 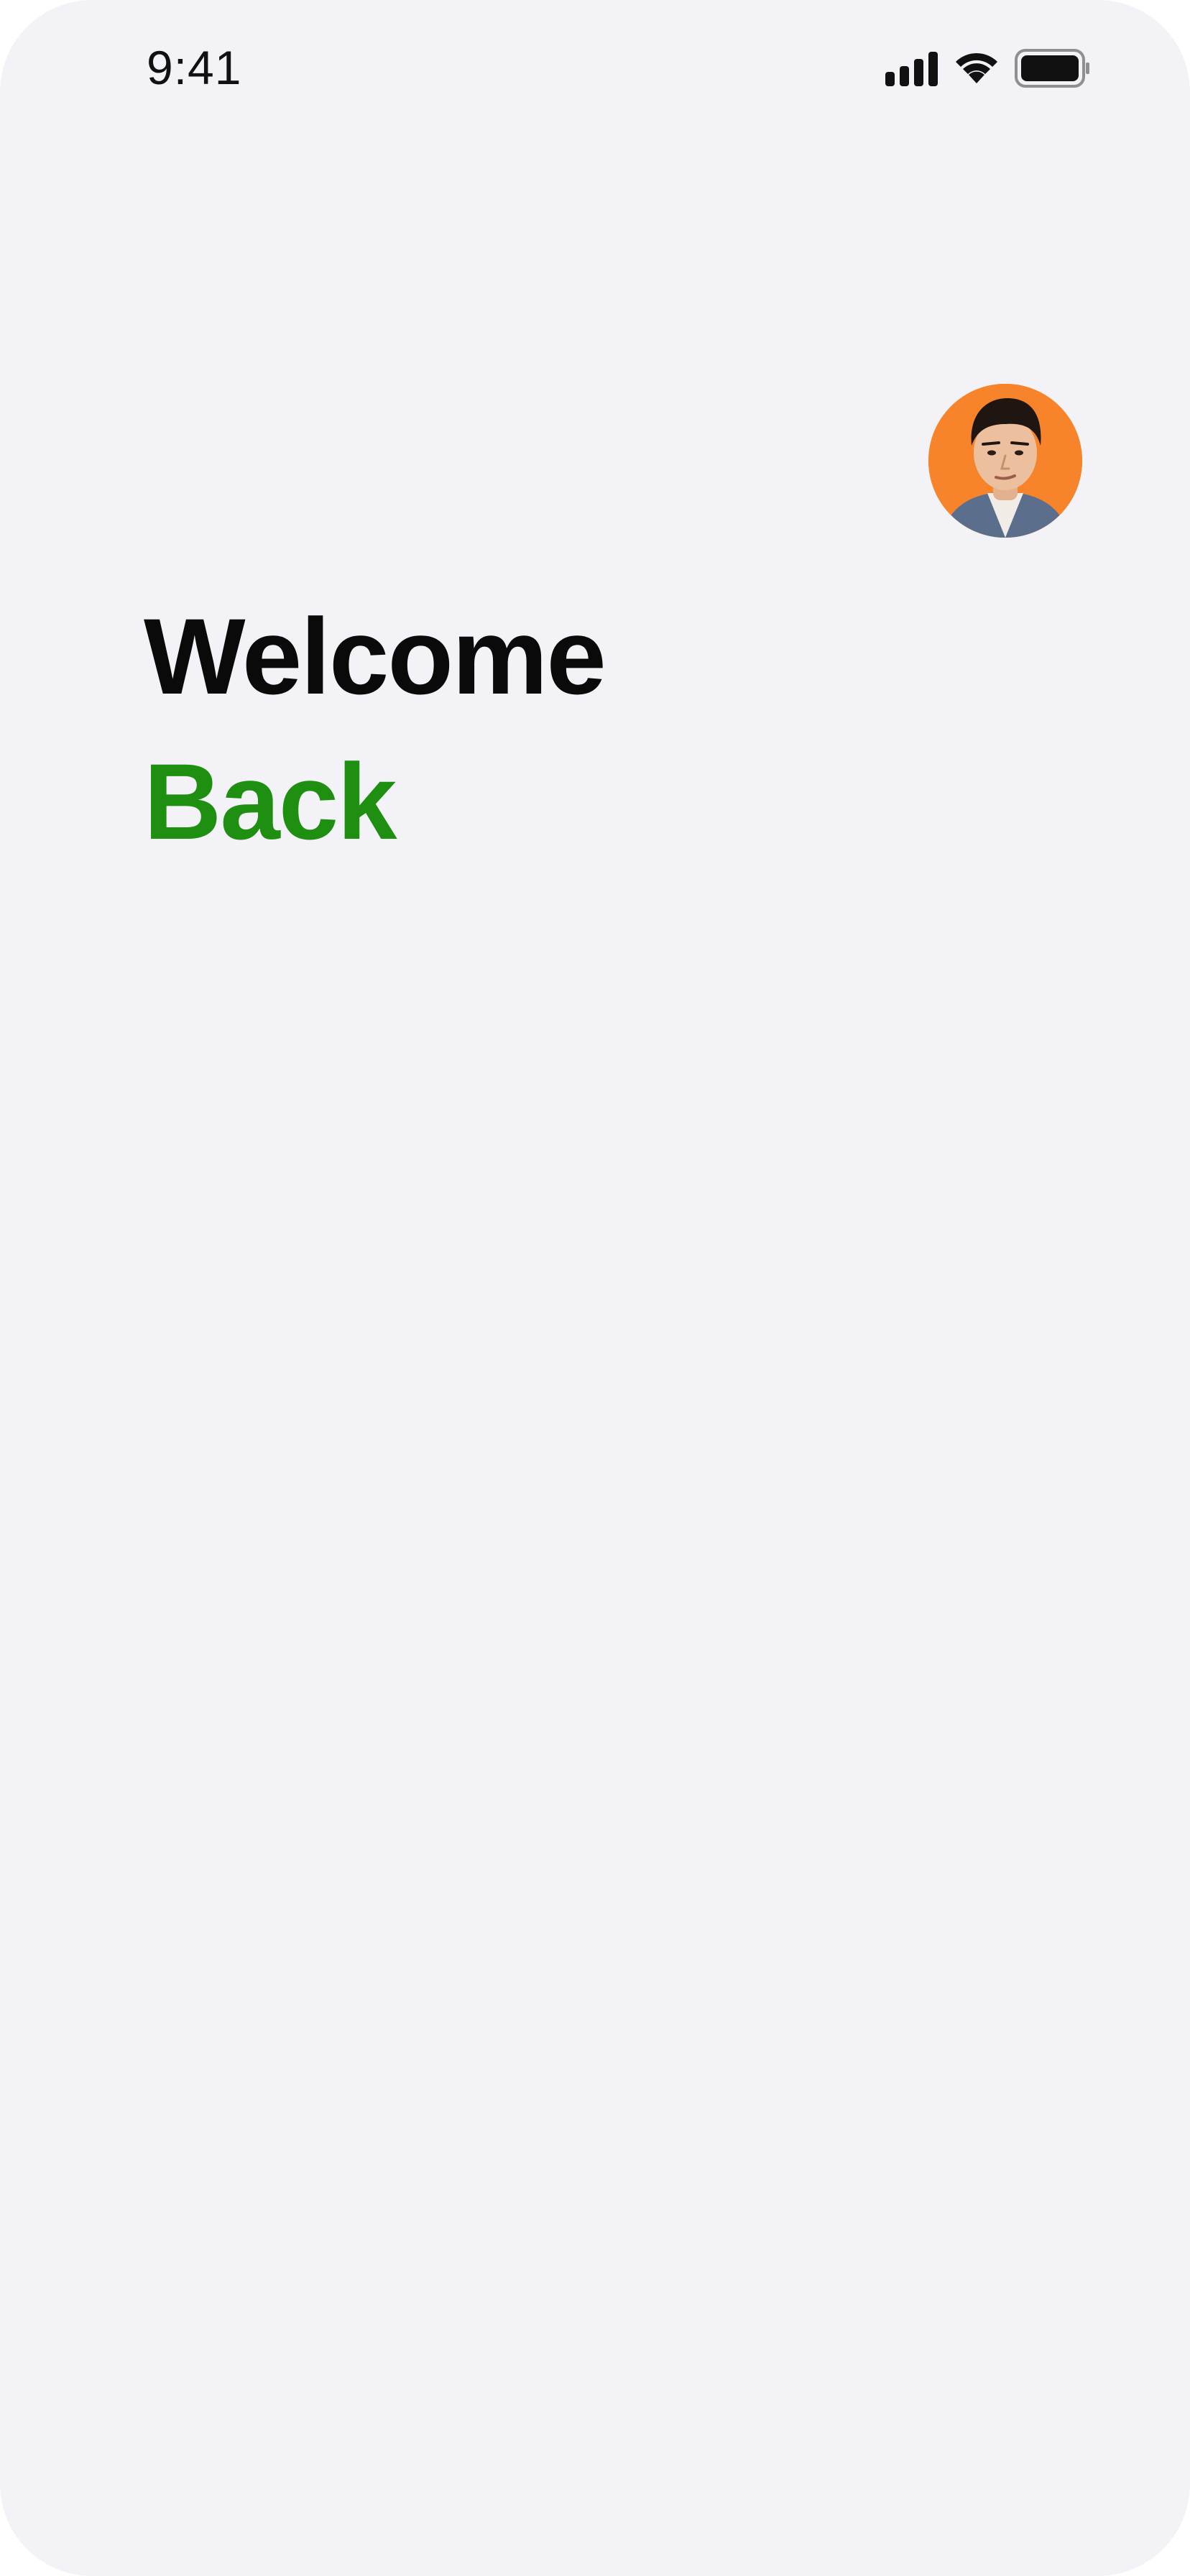 What do you see at coordinates (911, 69) in the screenshot?
I see `cellular-signal-icon` at bounding box center [911, 69].